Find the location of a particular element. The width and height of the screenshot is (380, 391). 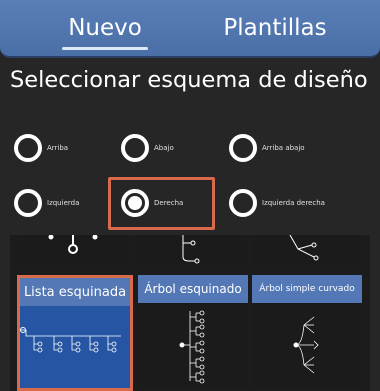

radio-label: Arriba abajo is located at coordinates (283, 148).